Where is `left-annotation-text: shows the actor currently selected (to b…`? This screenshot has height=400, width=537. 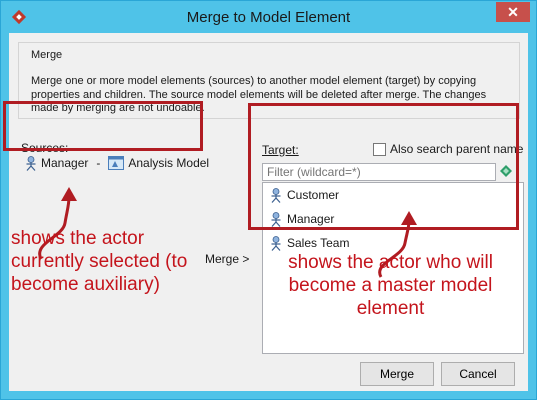
left-annotation-text: shows the actor currently selected (to b… is located at coordinates (99, 261).